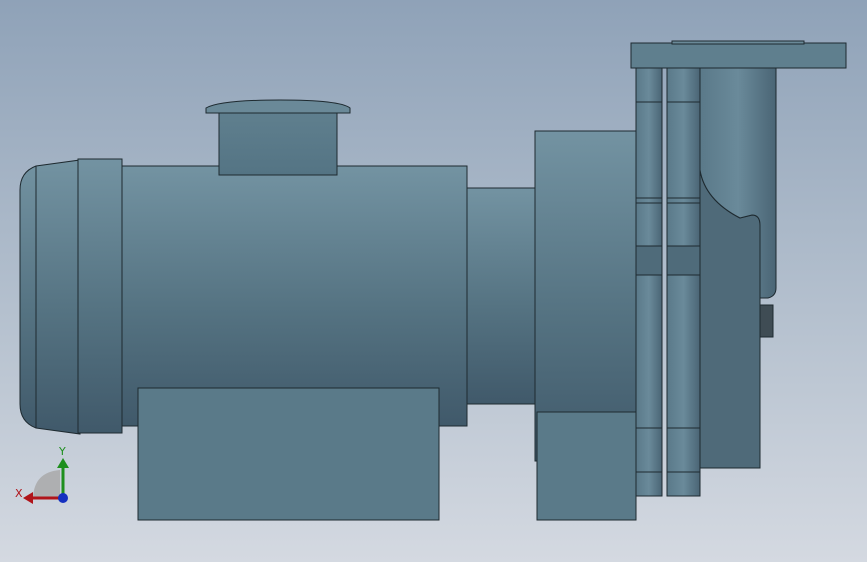  What do you see at coordinates (100, 296) in the screenshot?
I see `fan-cover-band` at bounding box center [100, 296].